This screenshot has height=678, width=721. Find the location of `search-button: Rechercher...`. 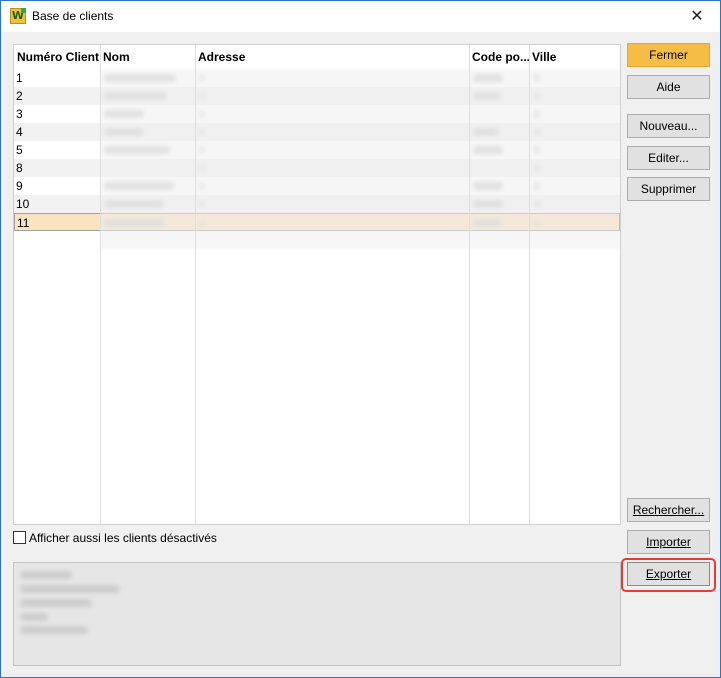

search-button: Rechercher... is located at coordinates (668, 510).